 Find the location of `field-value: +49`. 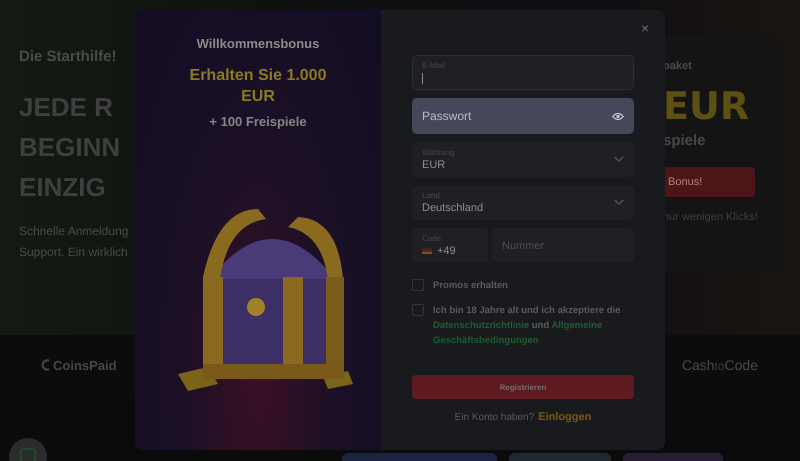

field-value: +49 is located at coordinates (446, 251).